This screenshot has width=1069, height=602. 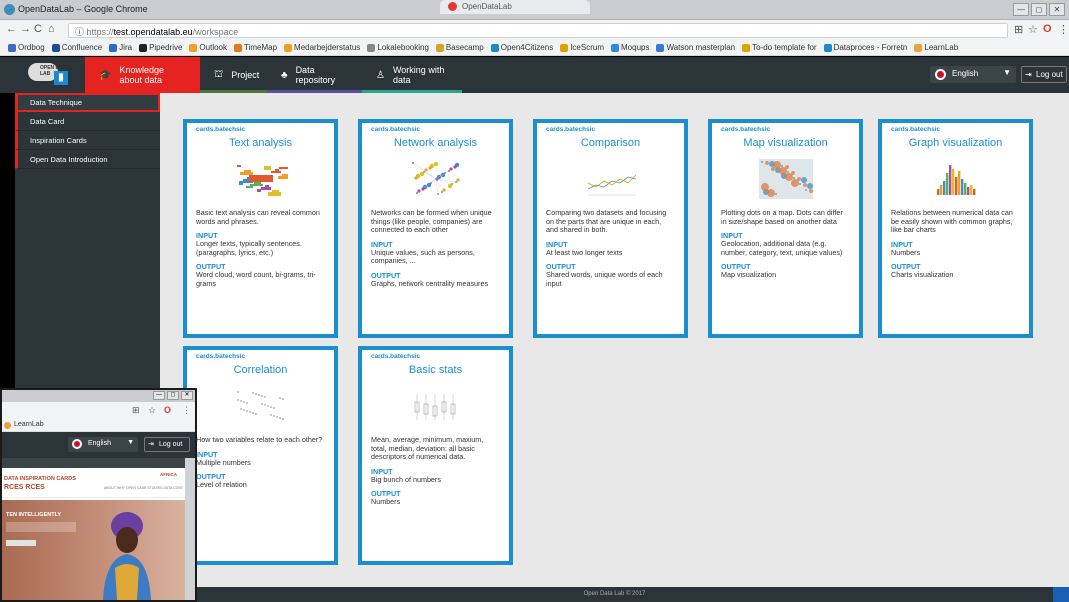 I want to click on bookmark-item: Dataproces - Forretn, so click(x=865, y=47).